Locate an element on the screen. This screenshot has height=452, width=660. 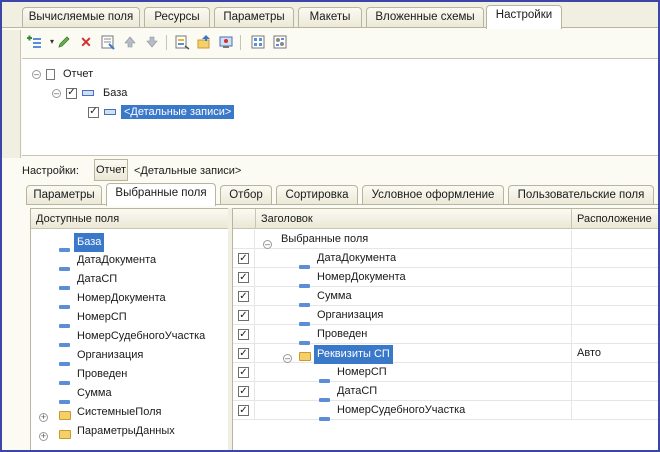
subtab-parameters: Параметры is located at coordinates (64, 195).